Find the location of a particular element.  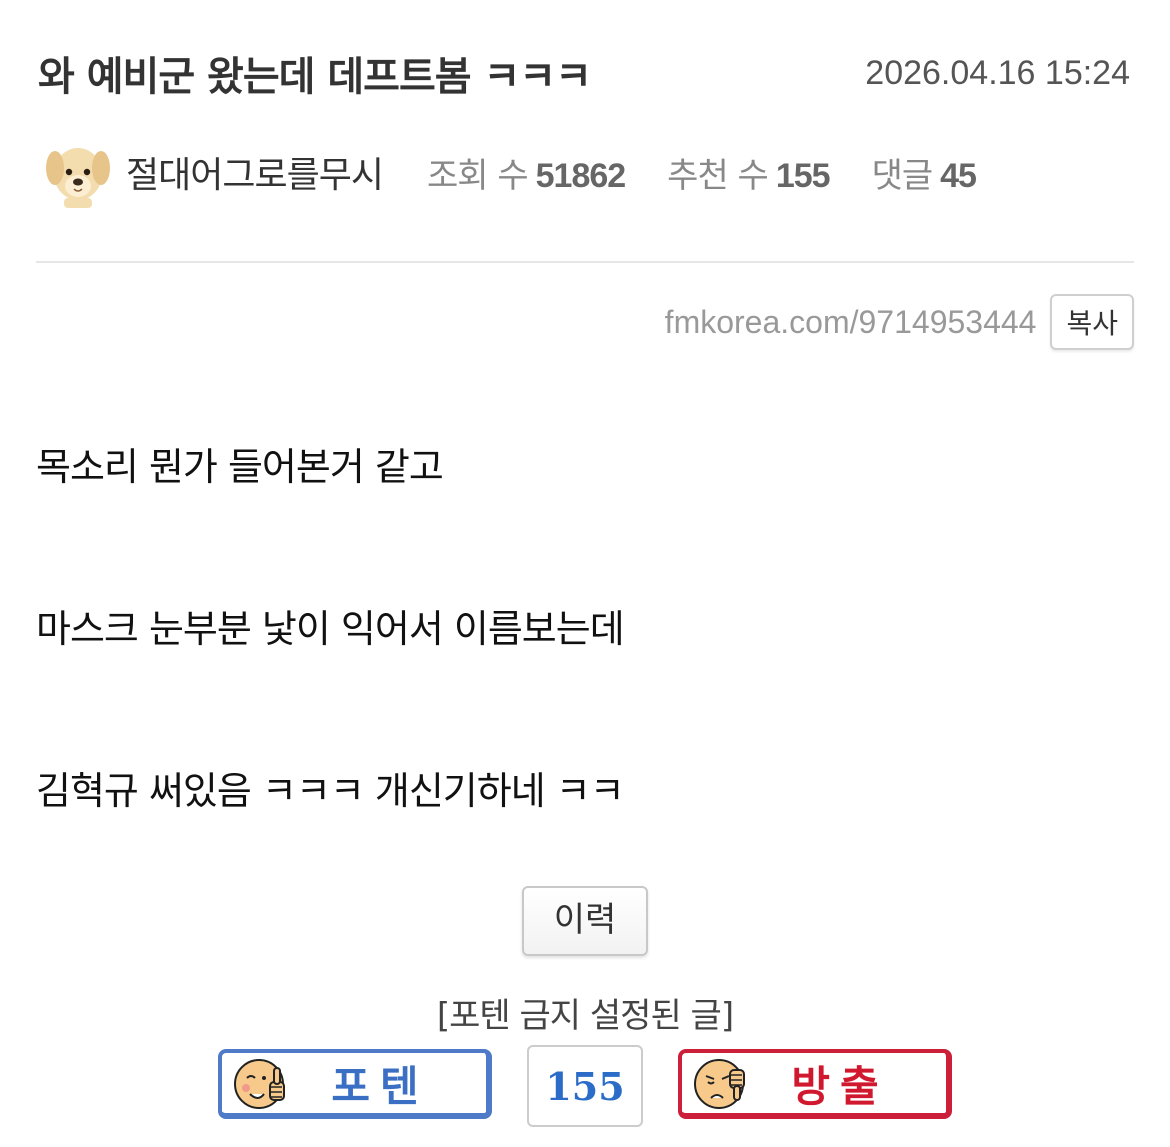

post-url-row: fmkorea.com/9714953444 복사 is located at coordinates (899, 322).